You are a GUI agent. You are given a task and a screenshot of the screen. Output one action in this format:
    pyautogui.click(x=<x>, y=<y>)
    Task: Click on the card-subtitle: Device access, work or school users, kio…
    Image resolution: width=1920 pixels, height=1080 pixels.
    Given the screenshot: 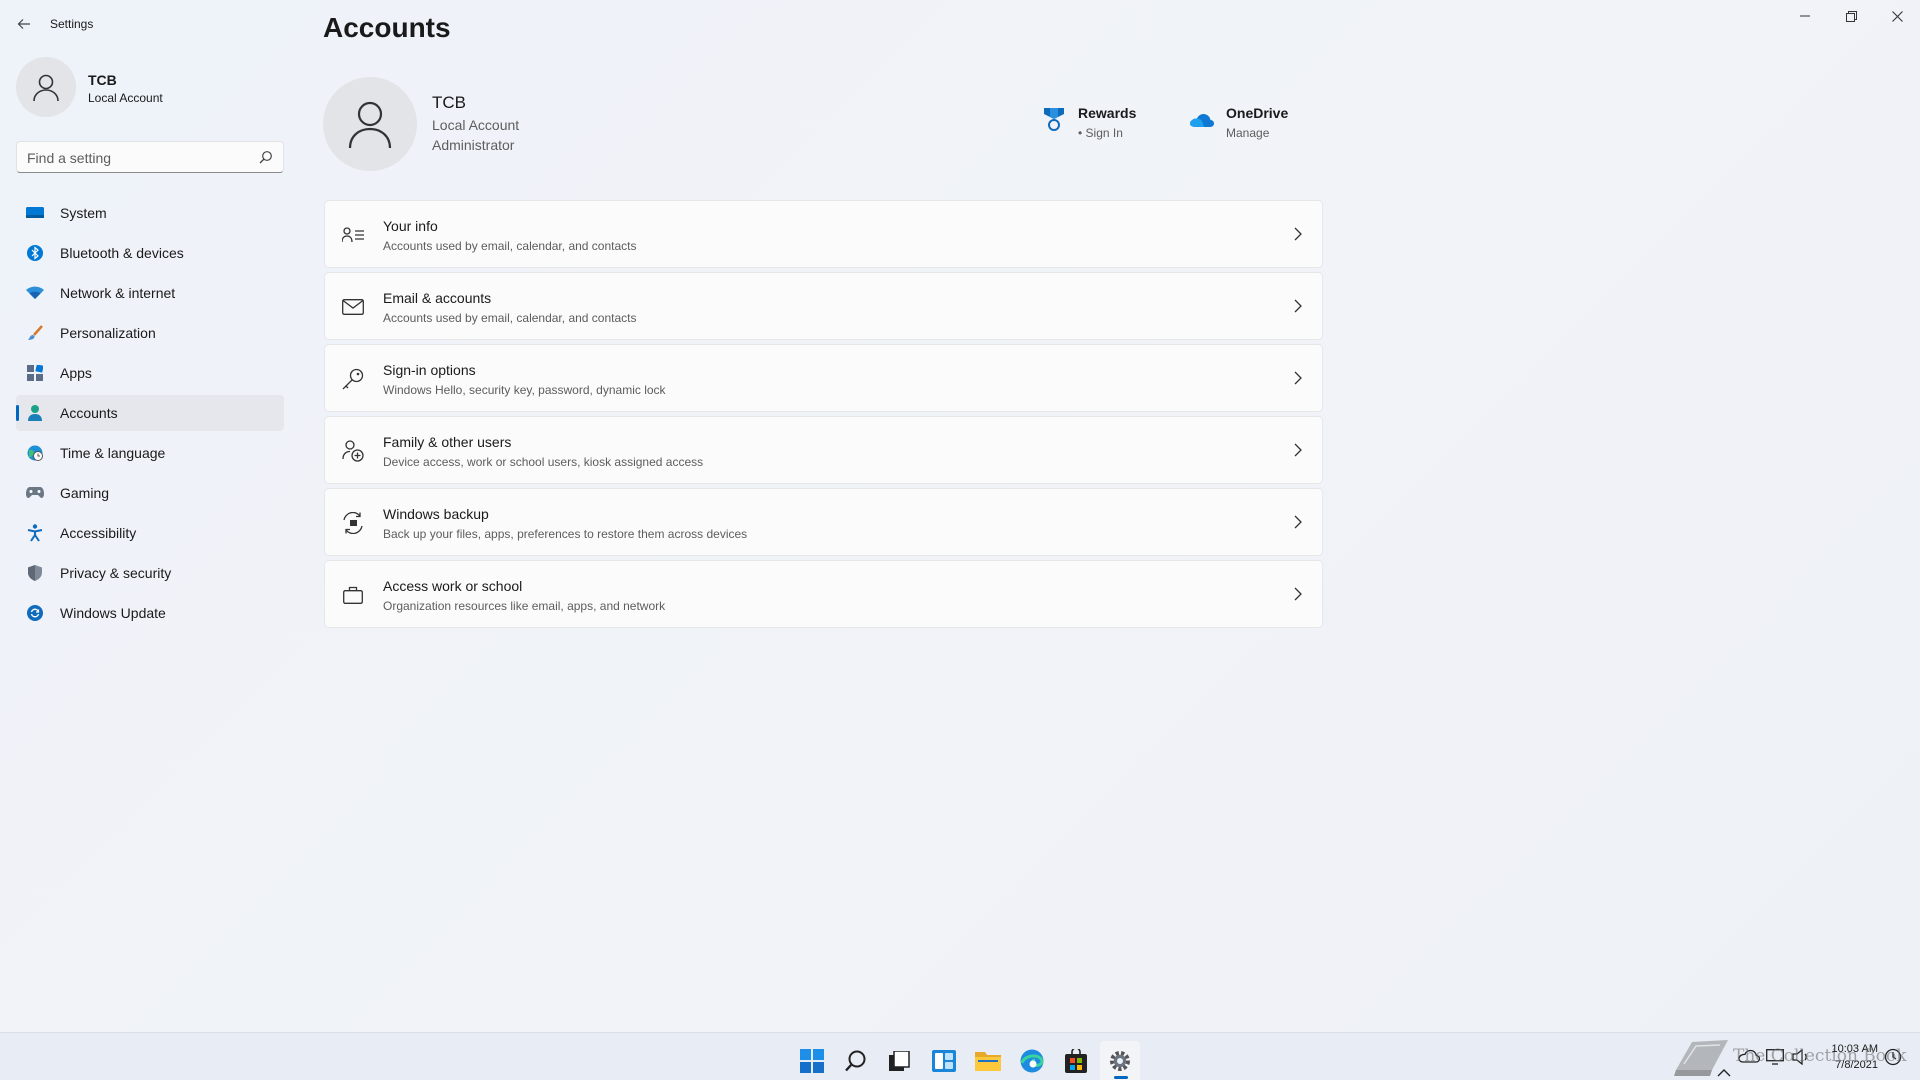 What is the action you would take?
    pyautogui.click(x=543, y=462)
    